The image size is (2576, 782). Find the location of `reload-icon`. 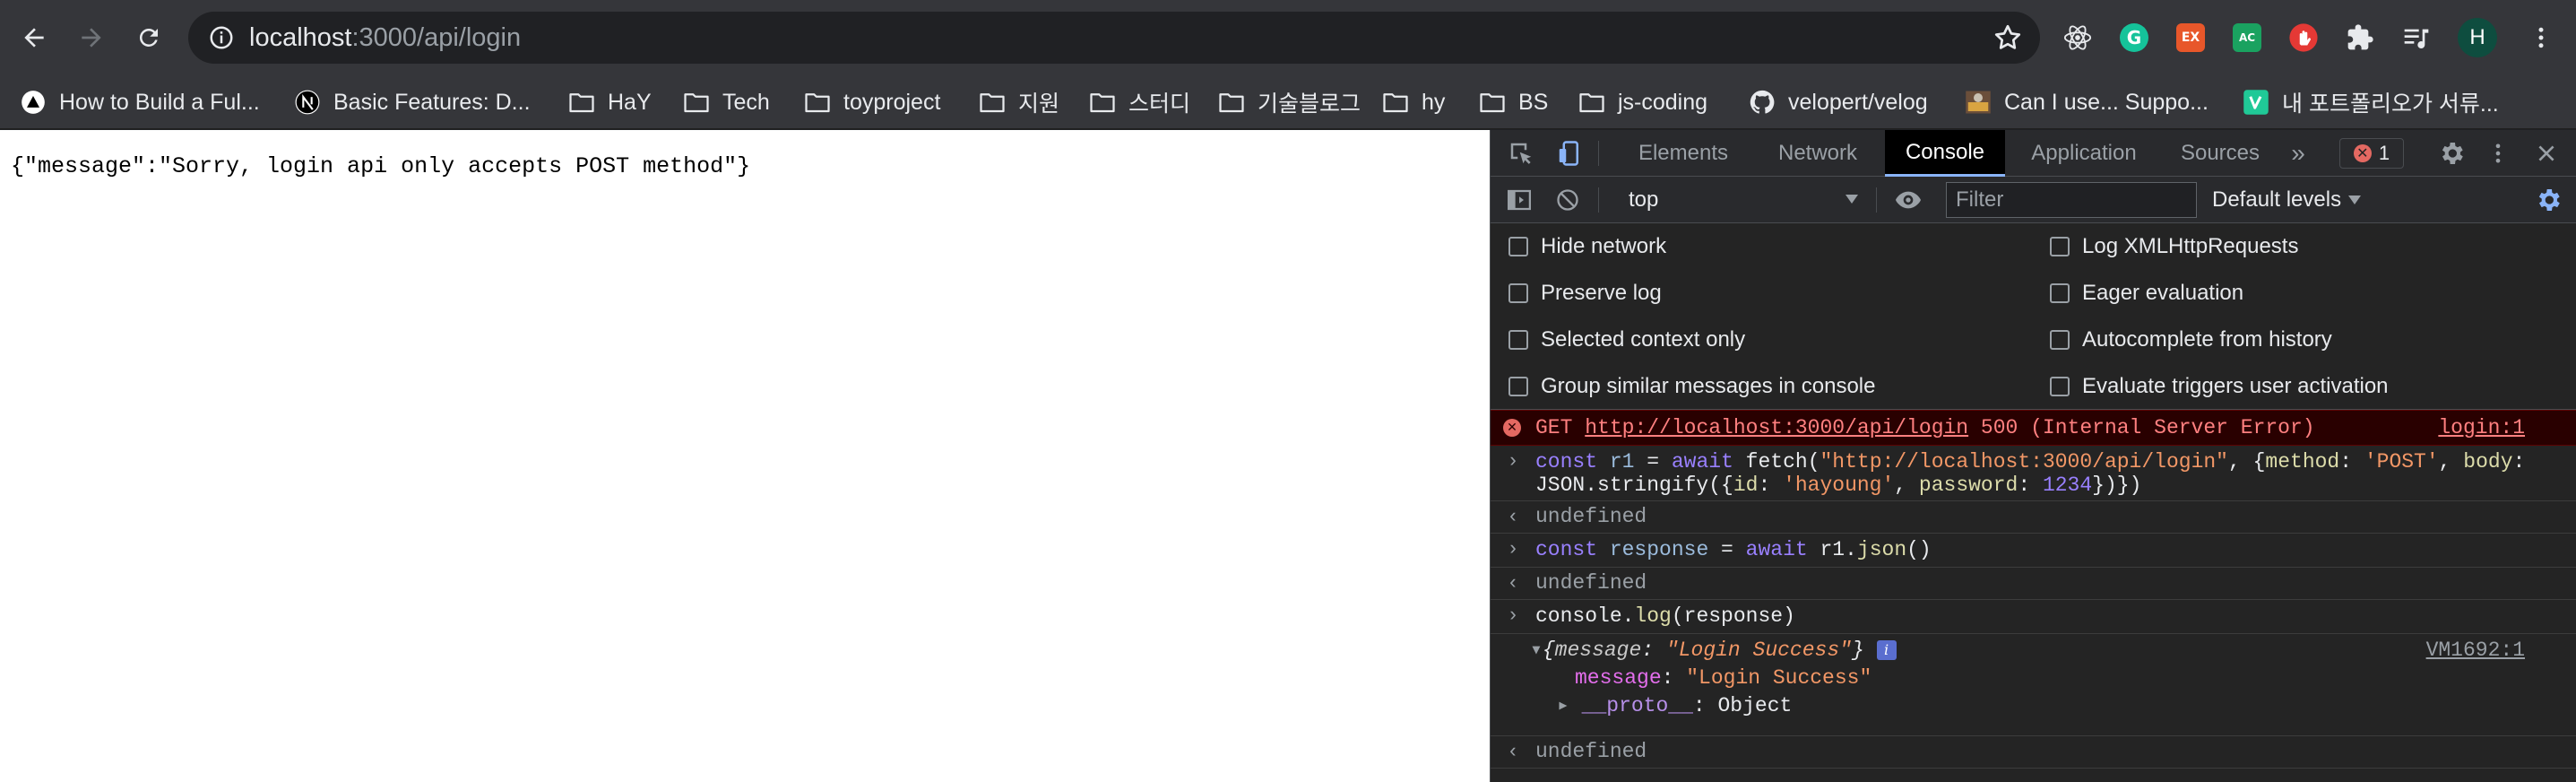

reload-icon is located at coordinates (148, 37).